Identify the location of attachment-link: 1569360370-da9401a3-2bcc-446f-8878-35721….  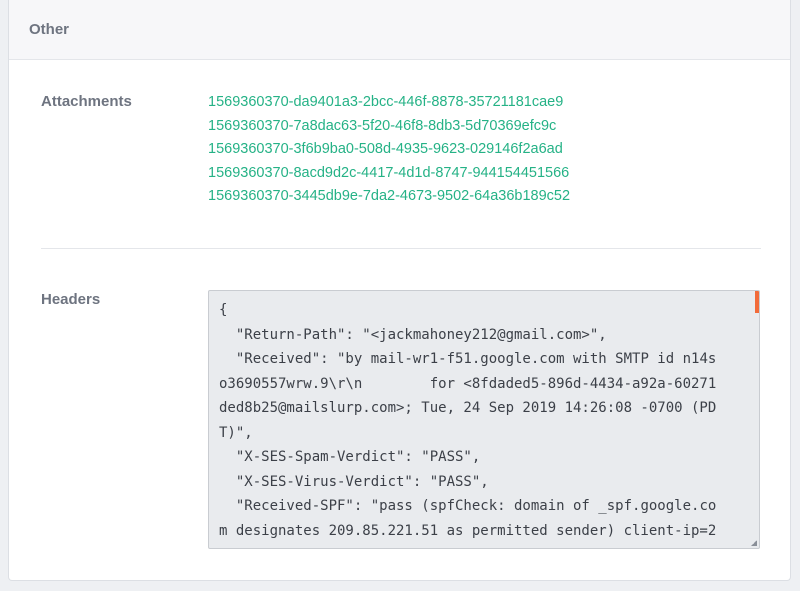
(389, 104).